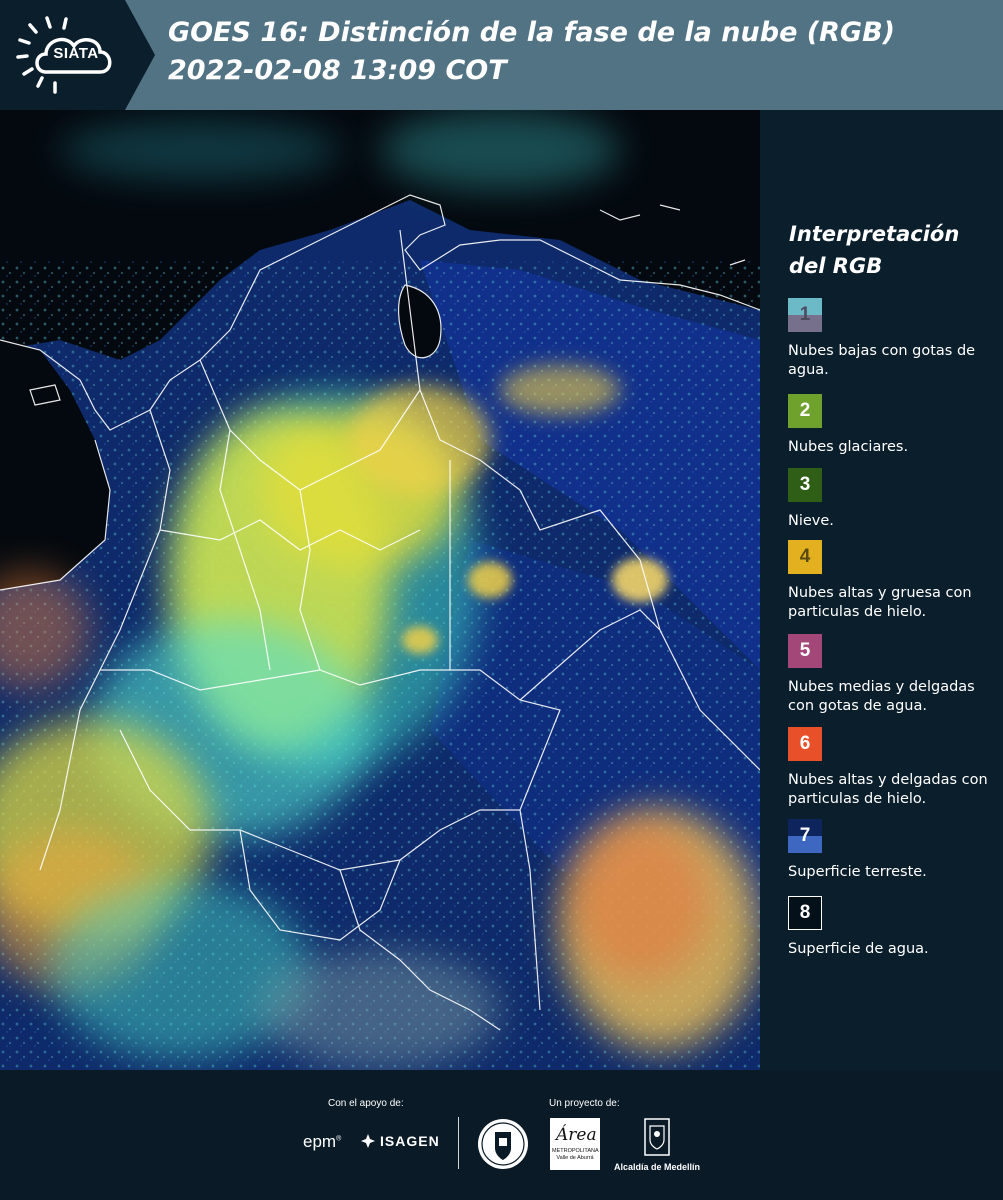  What do you see at coordinates (894, 927) in the screenshot?
I see `legend-item-8: 8 Superficie de agua.` at bounding box center [894, 927].